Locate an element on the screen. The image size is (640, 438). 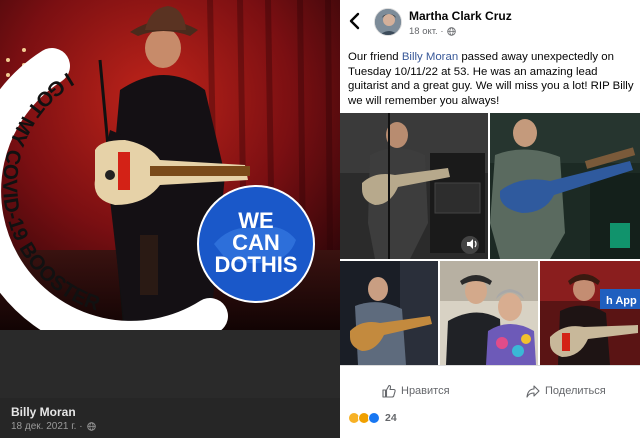
post-header: Martha Clark Cruz 18 окт. · is located at coordinates (490, 22).